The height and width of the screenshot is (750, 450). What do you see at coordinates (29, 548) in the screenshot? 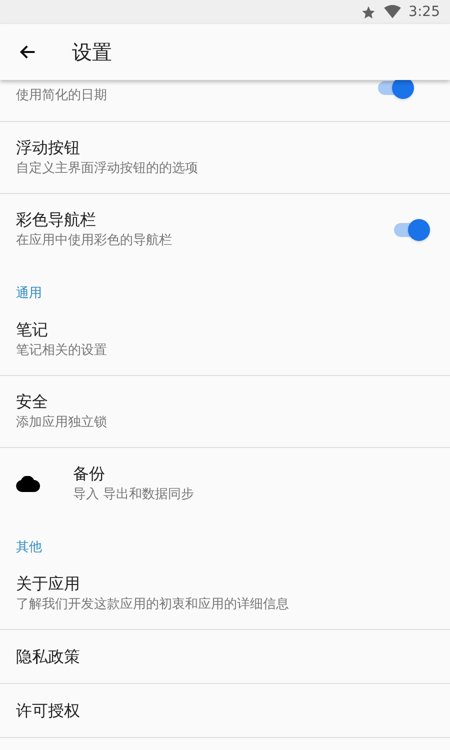
I see `section-header: 其他` at bounding box center [29, 548].